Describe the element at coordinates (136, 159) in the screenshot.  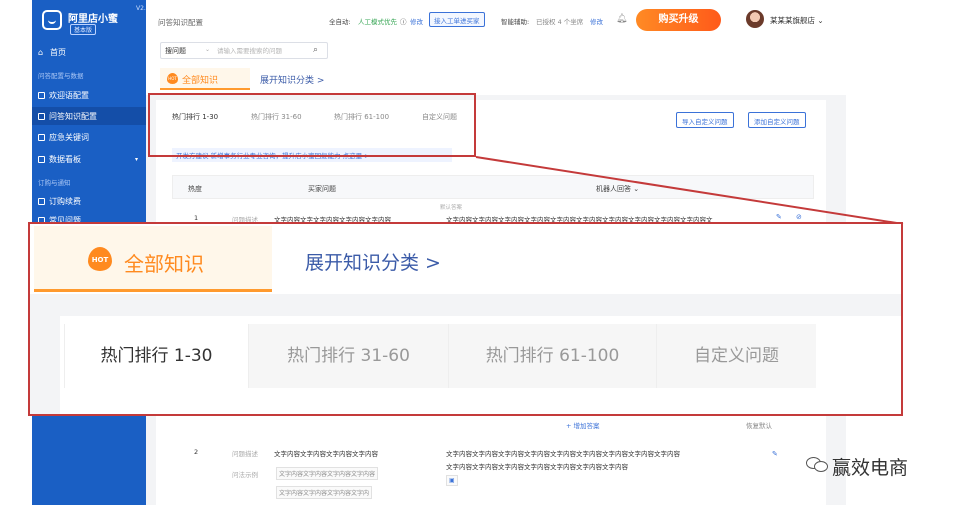
I see `expand-triangle-icon: ▾` at that location.